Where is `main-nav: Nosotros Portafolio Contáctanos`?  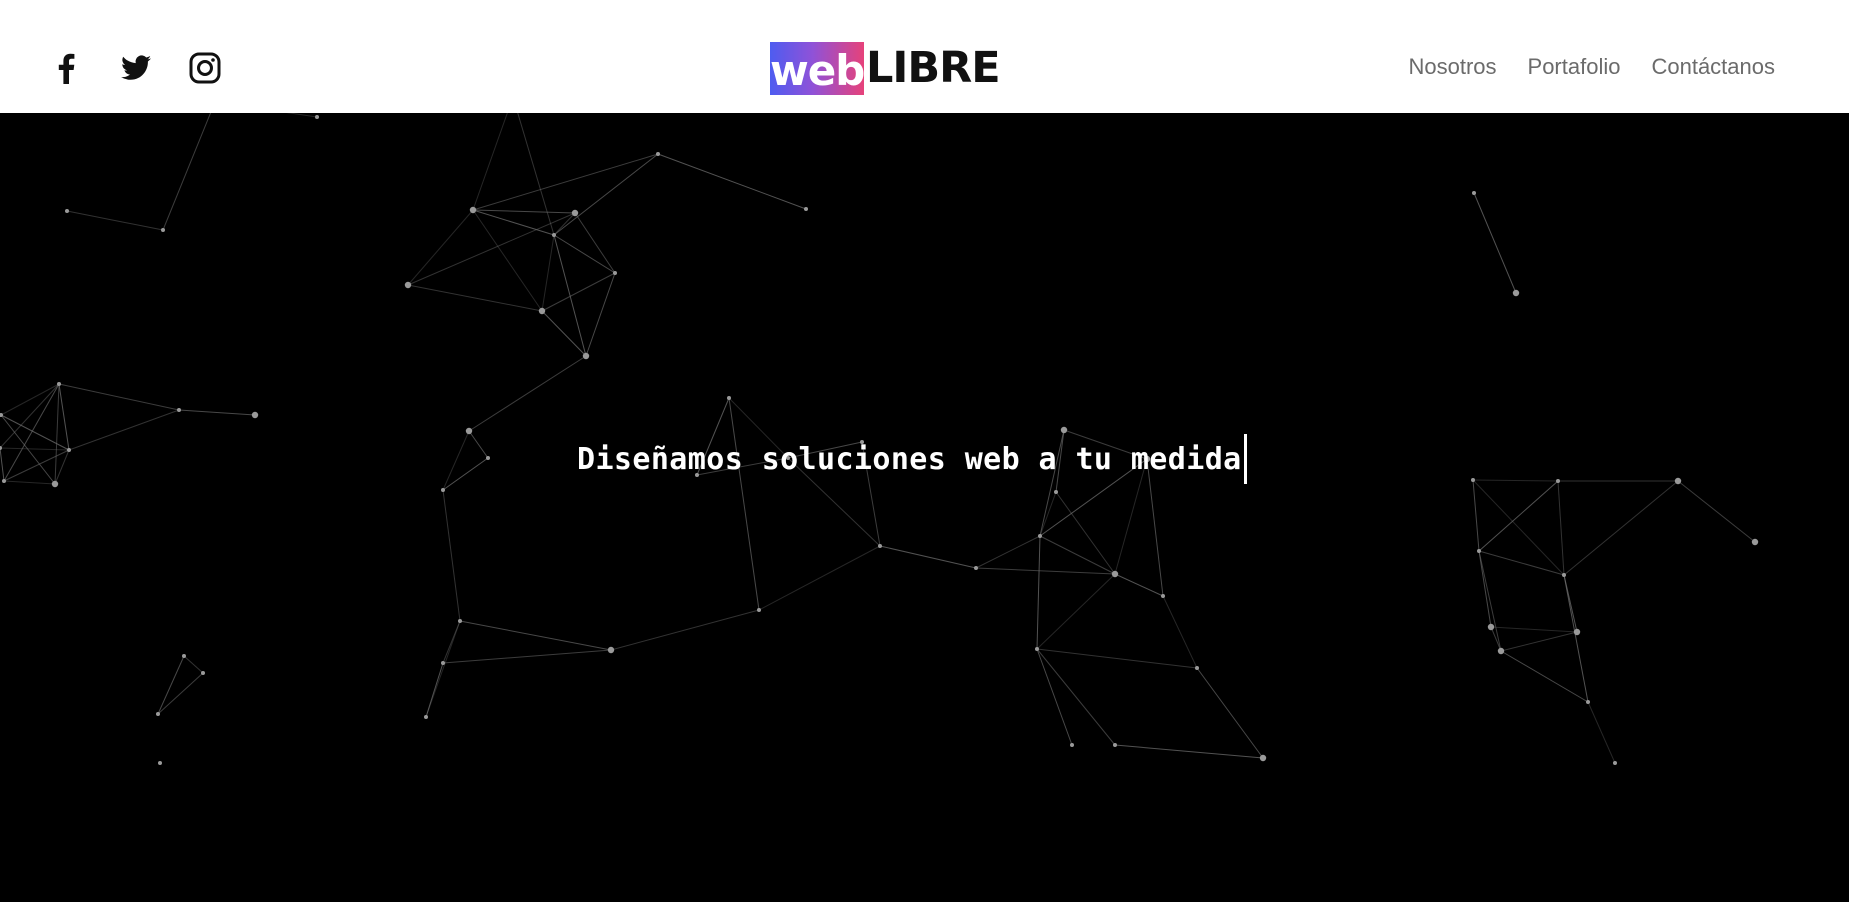
main-nav: Nosotros Portafolio Contáctanos is located at coordinates (1576, 67).